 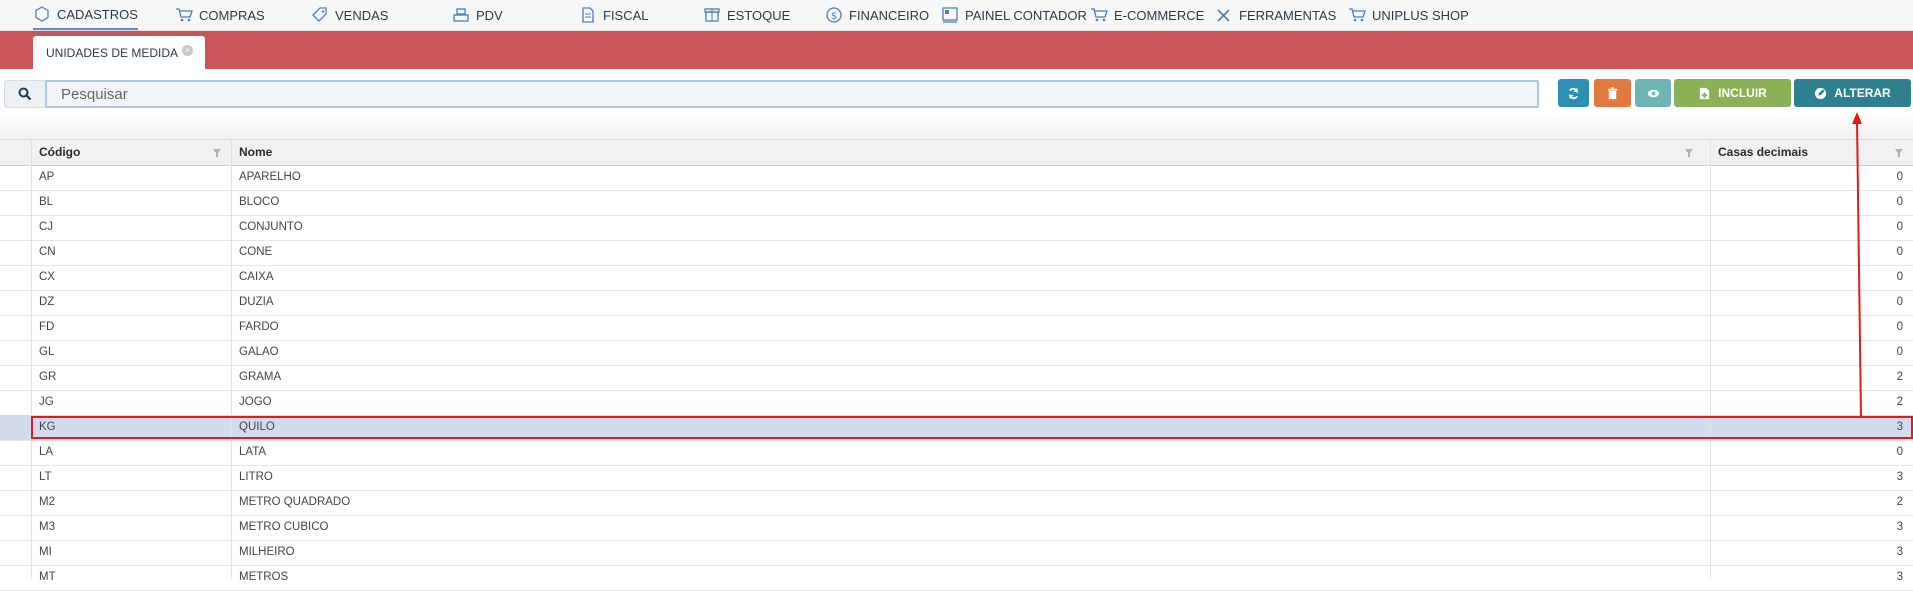 I want to click on panel-icon, so click(x=950, y=15).